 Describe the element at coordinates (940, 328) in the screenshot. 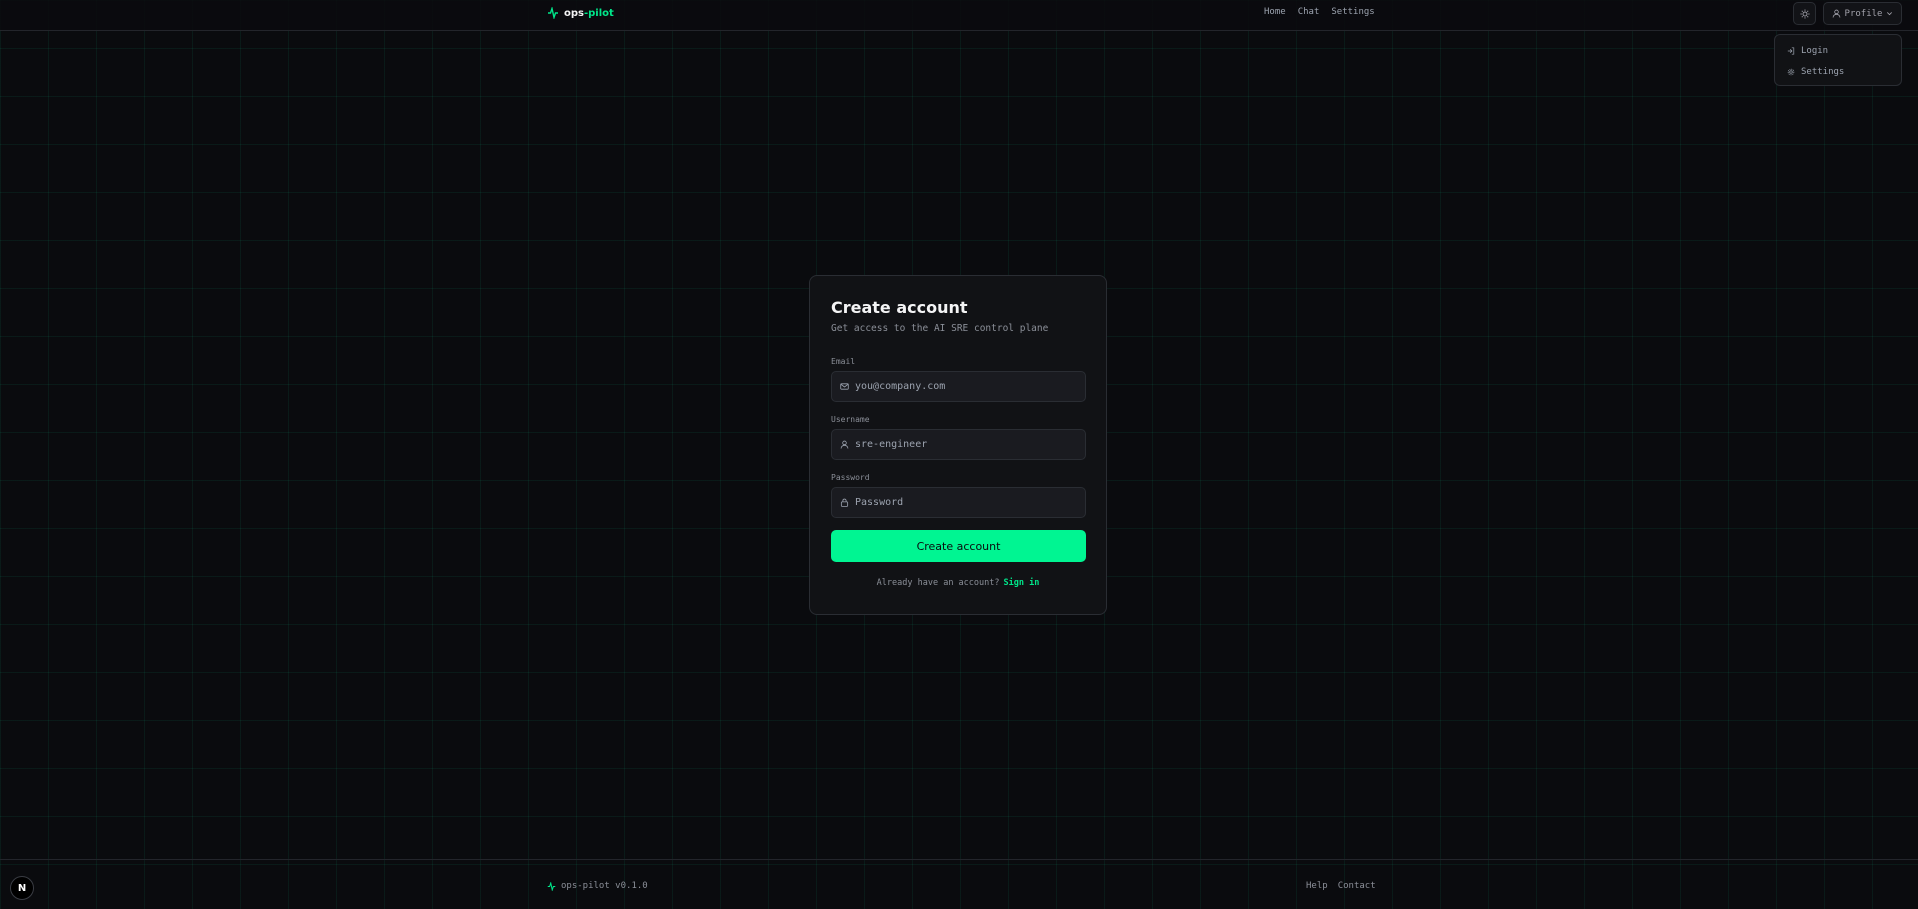

I see `form-subtitle: Get access to the AI SRE control plane` at that location.